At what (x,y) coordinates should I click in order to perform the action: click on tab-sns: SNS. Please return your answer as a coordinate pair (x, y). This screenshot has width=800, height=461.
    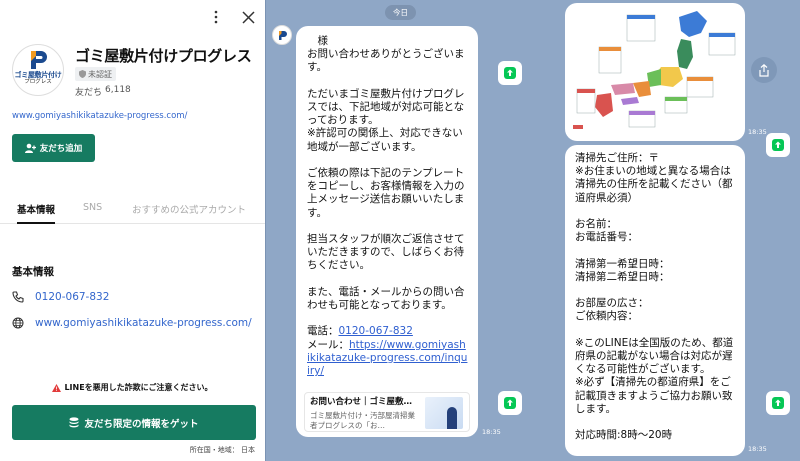
    Looking at the image, I should click on (92, 207).